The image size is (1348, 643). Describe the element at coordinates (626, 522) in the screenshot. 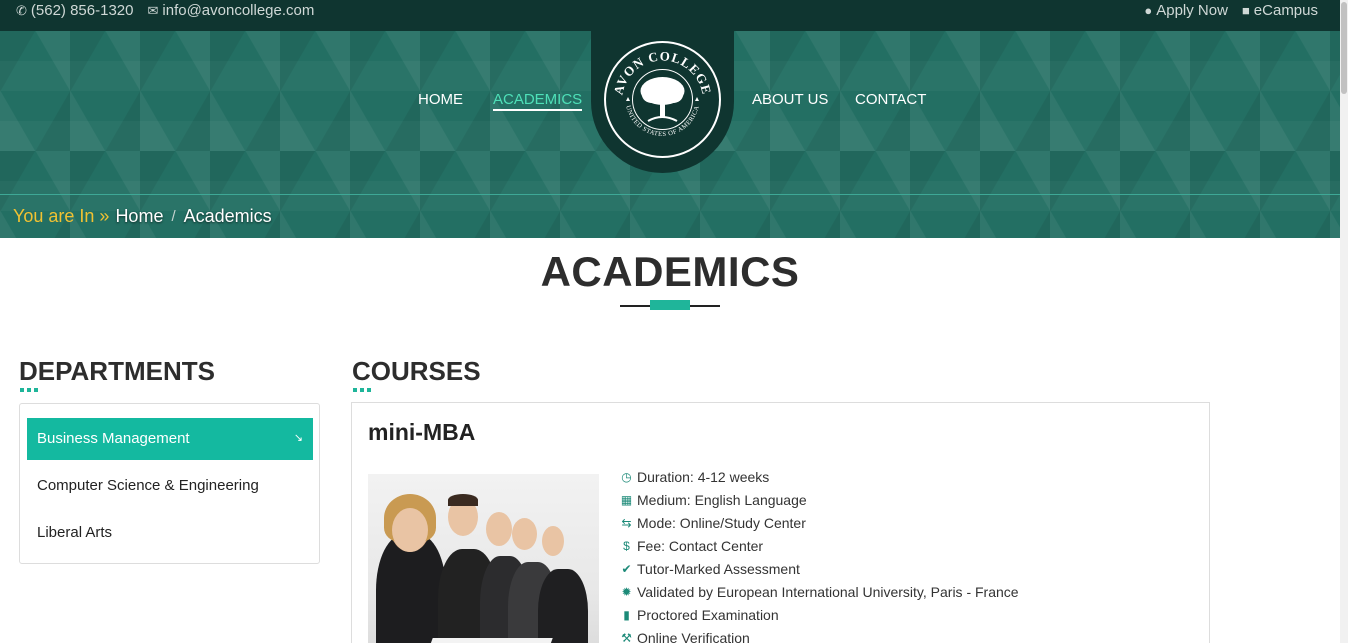

I see `exchange-icon: ⇆` at that location.